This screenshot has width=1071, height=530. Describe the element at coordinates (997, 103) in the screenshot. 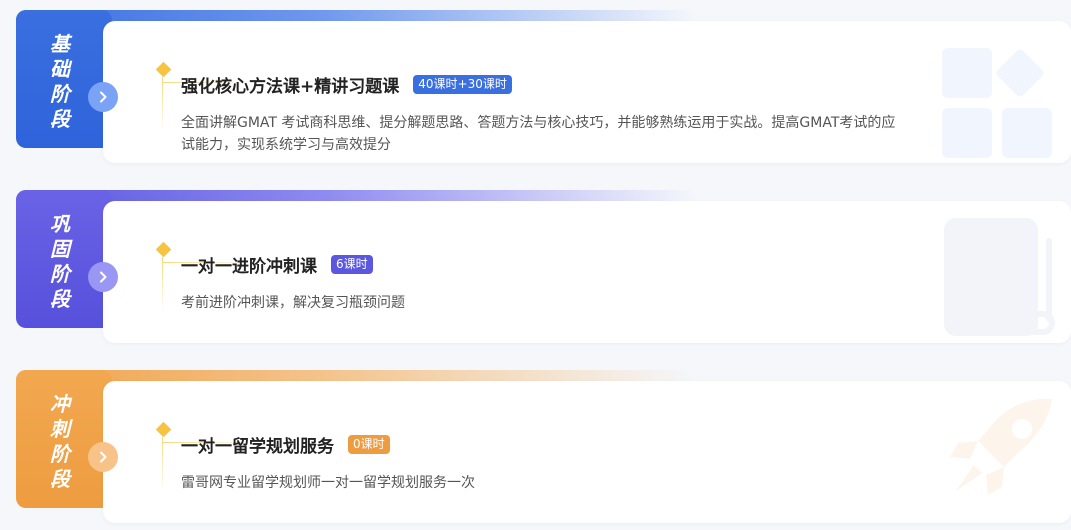

I see `grid-blocks-icon` at that location.